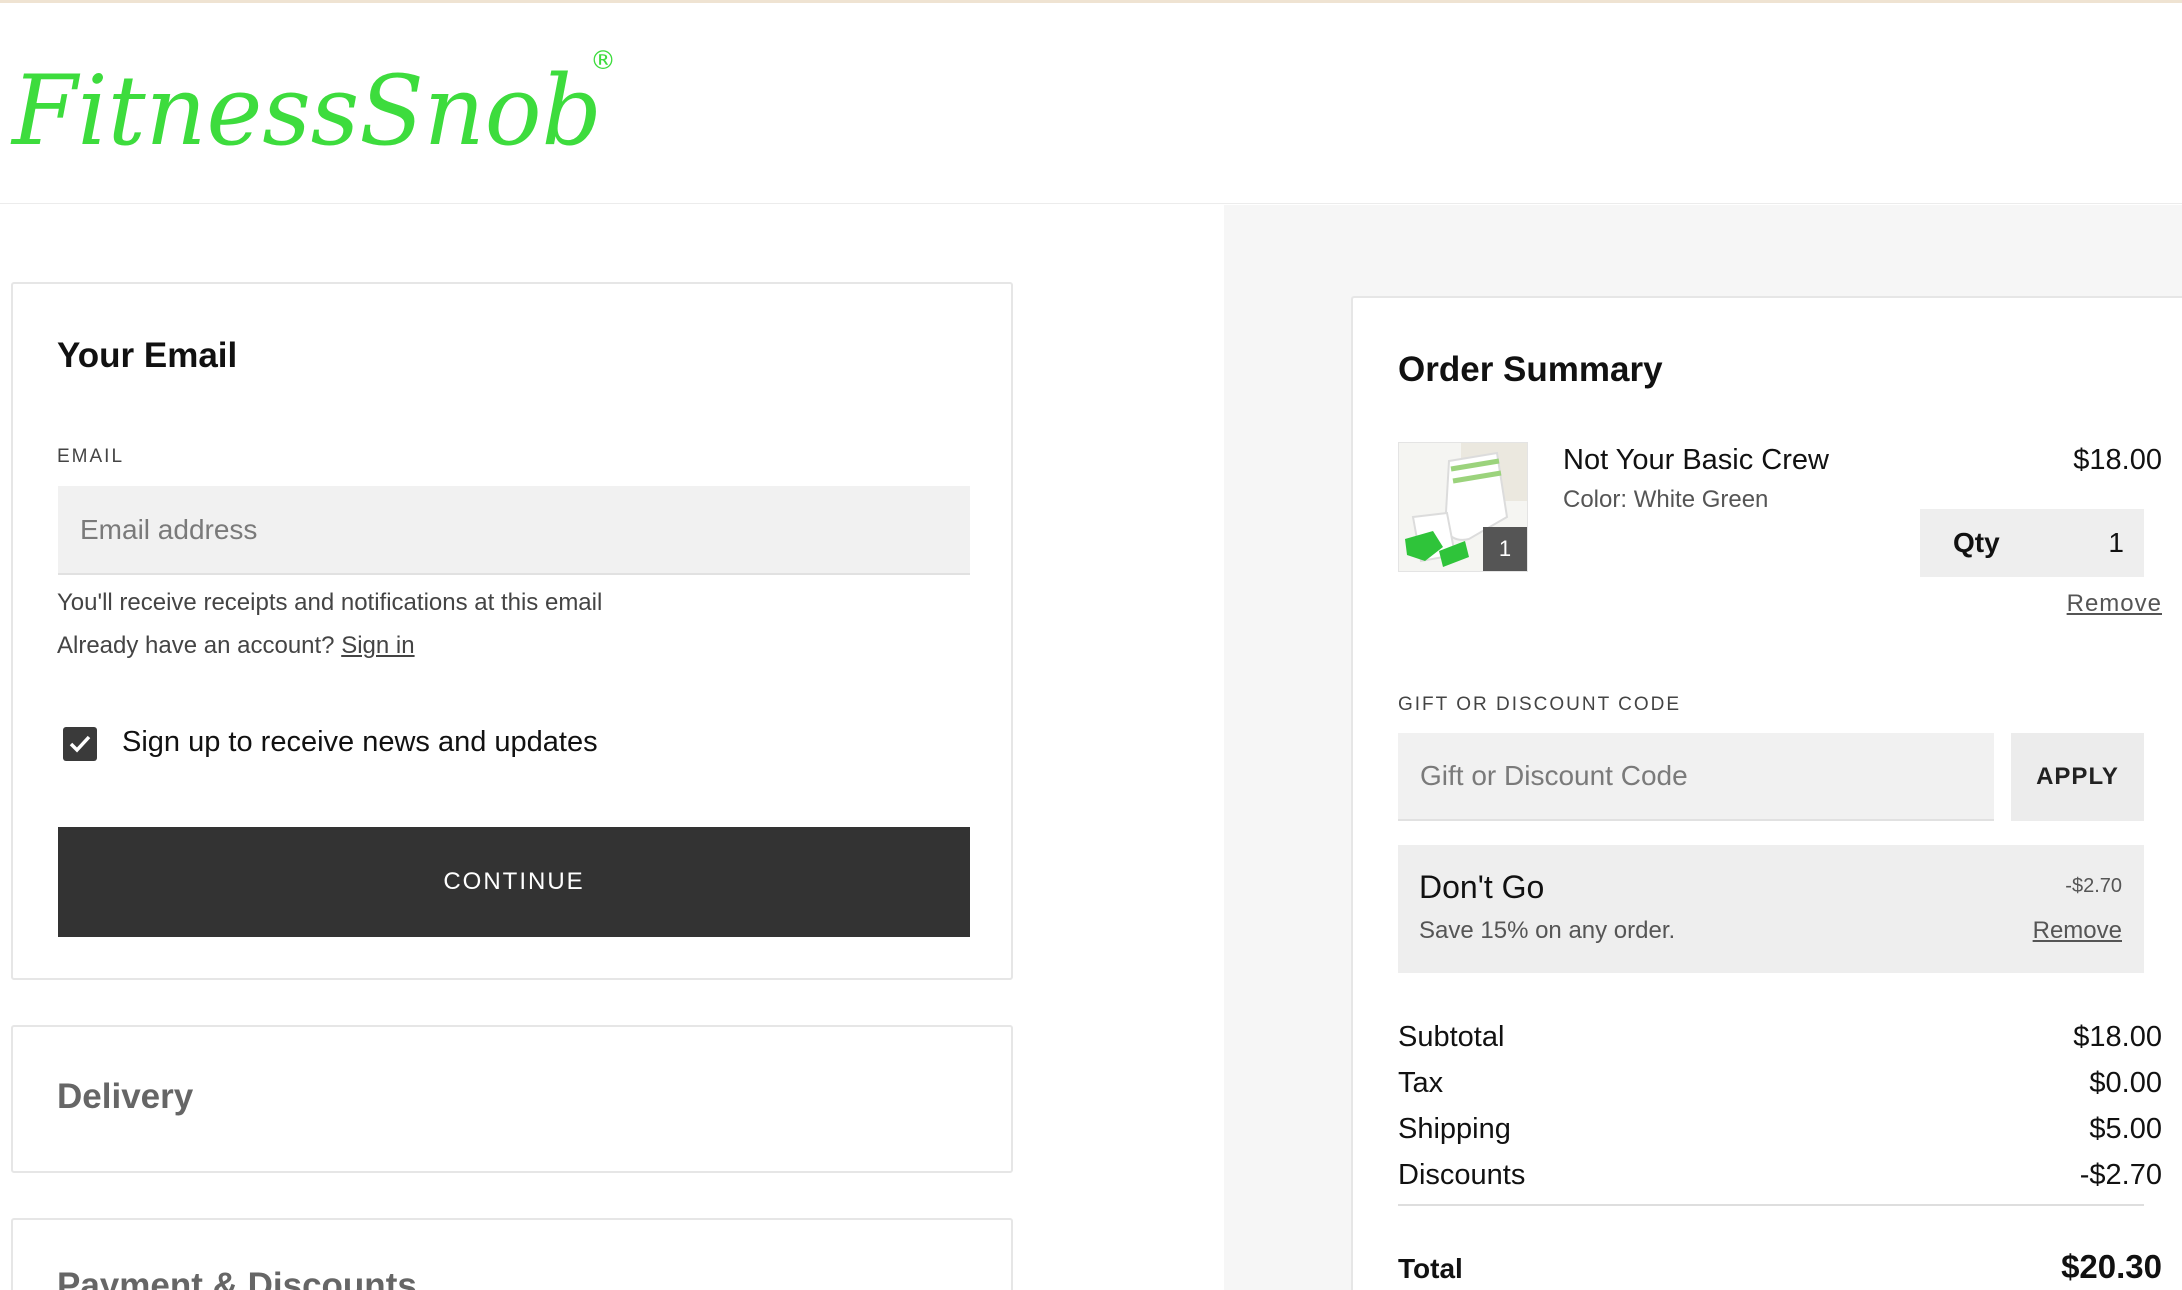  I want to click on continue-button: CONTINUE, so click(514, 882).